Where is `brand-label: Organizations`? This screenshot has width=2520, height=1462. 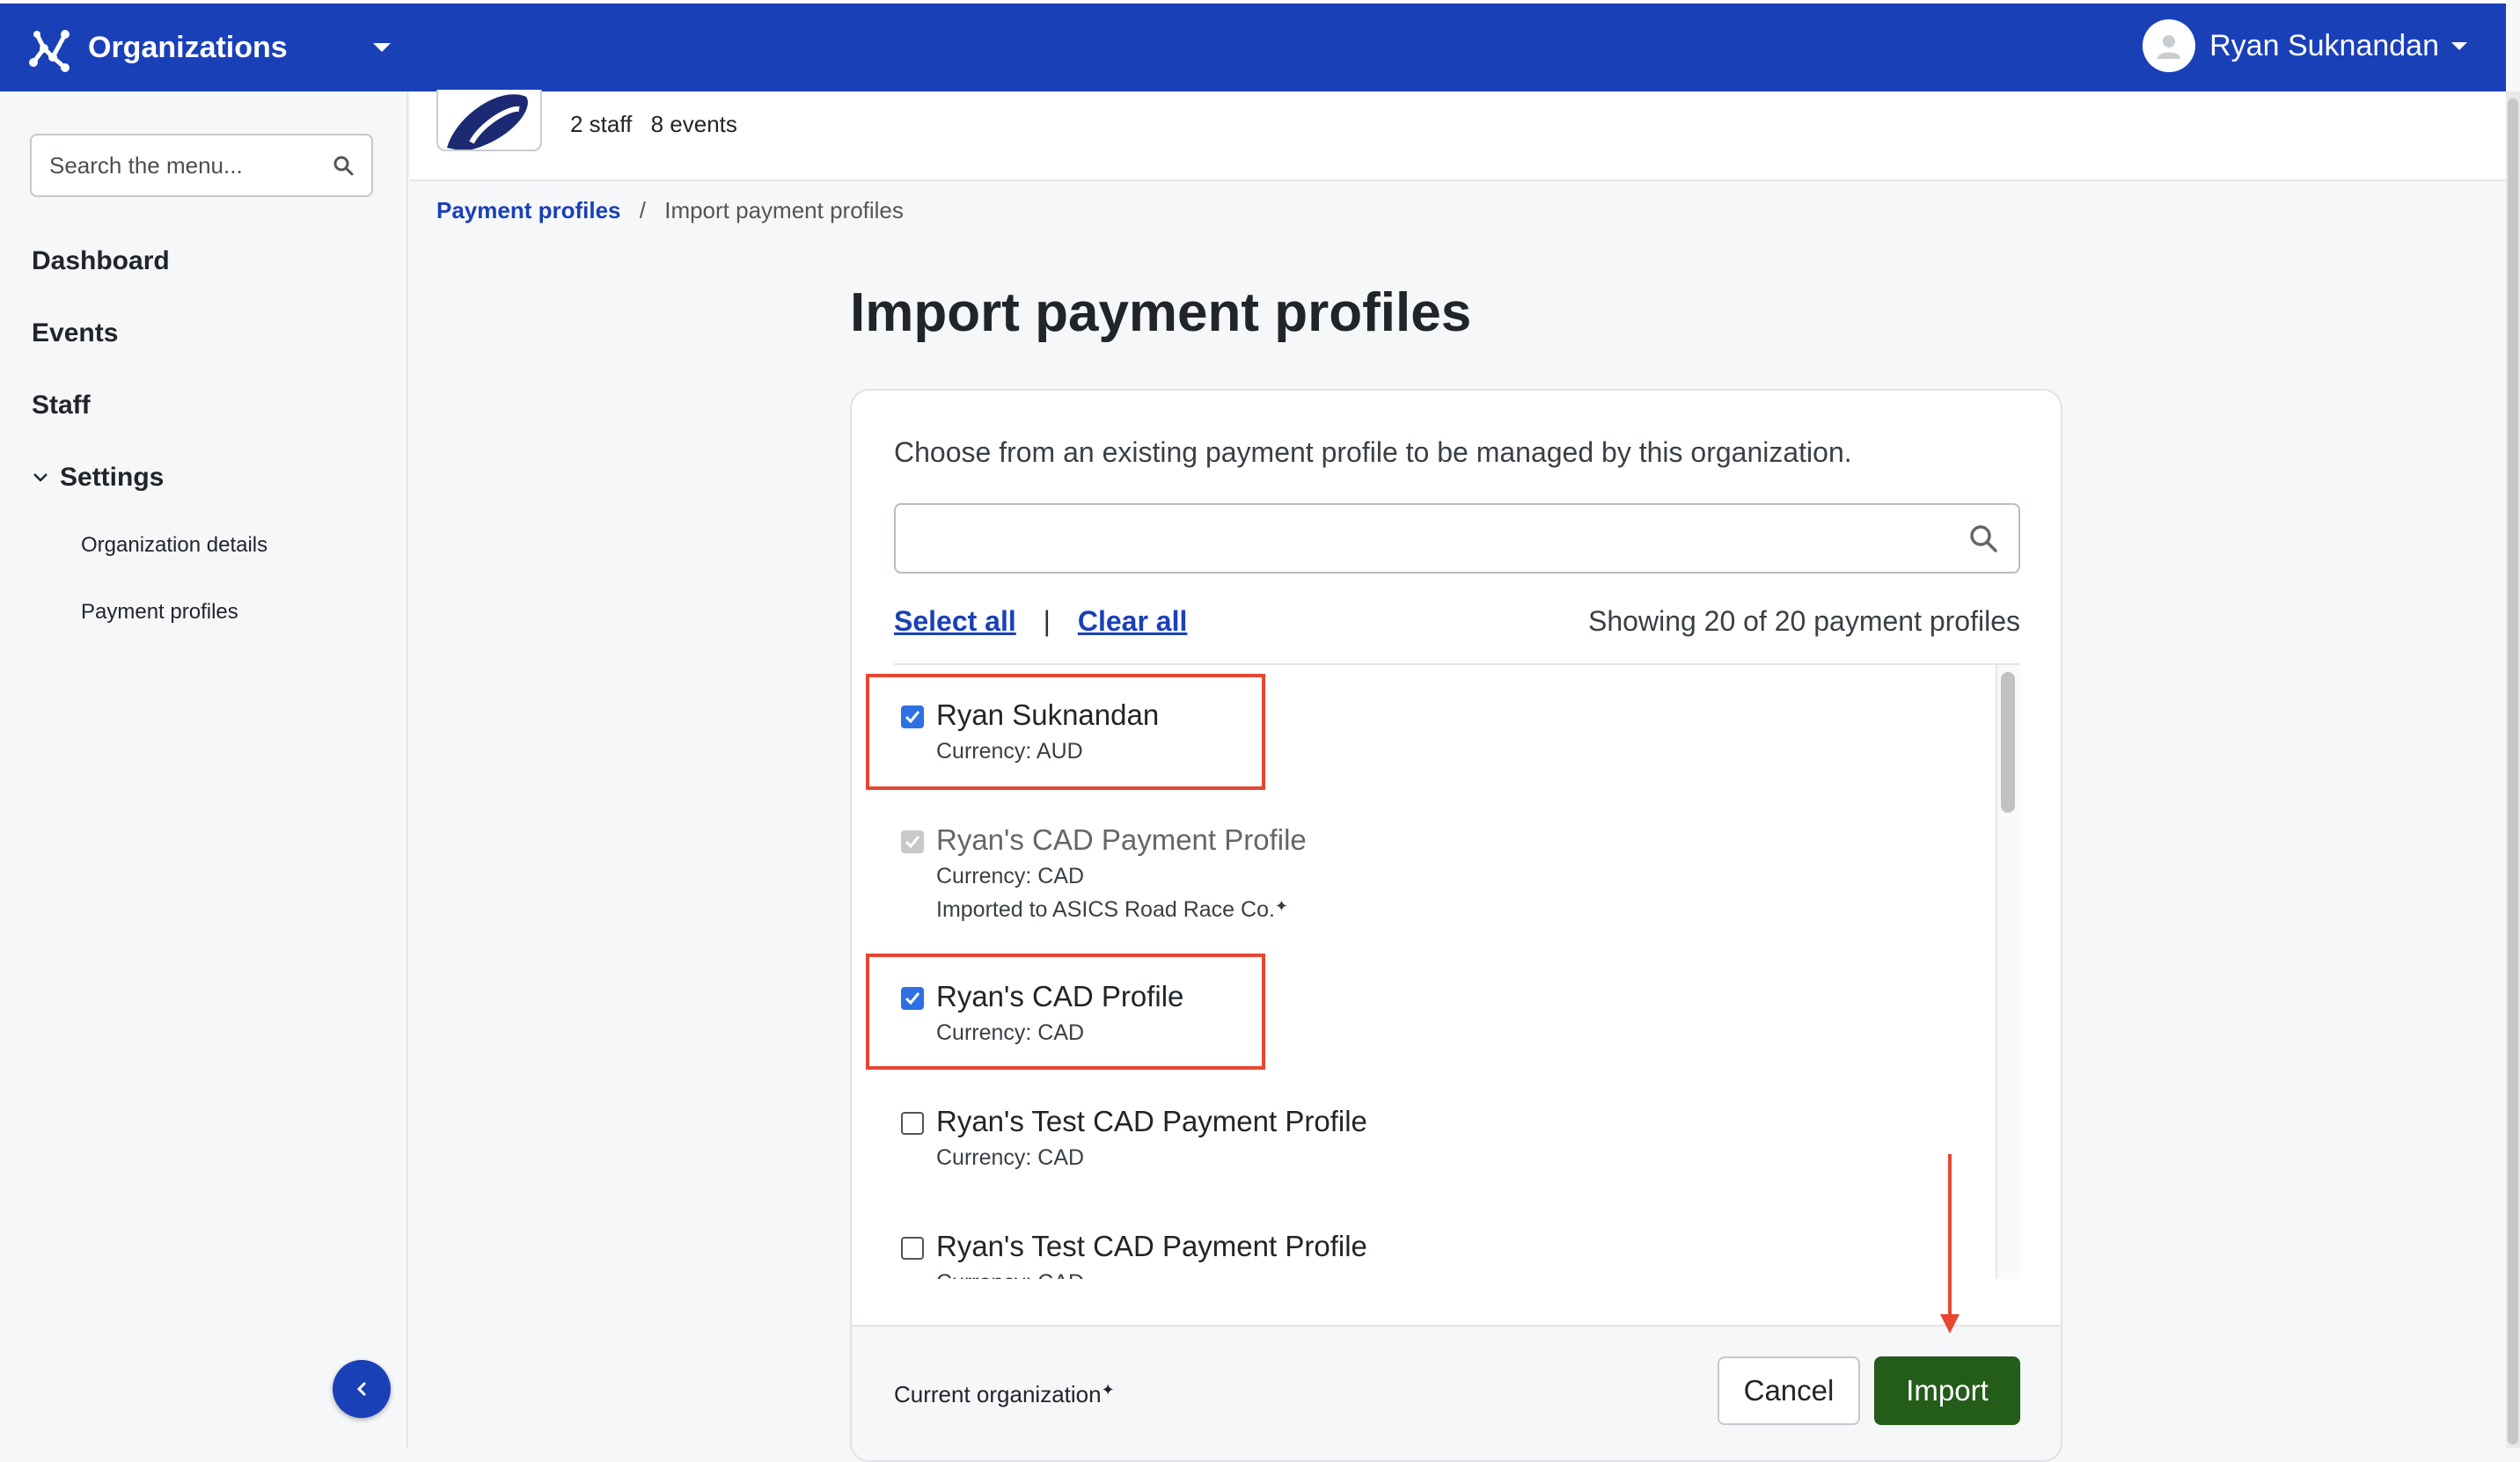
brand-label: Organizations is located at coordinates (188, 47).